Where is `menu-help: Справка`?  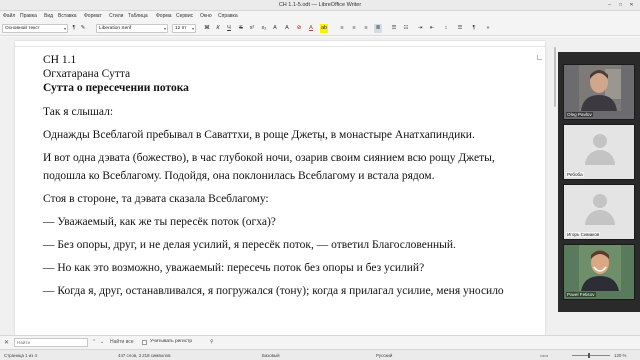
menu-help: Справка is located at coordinates (228, 16).